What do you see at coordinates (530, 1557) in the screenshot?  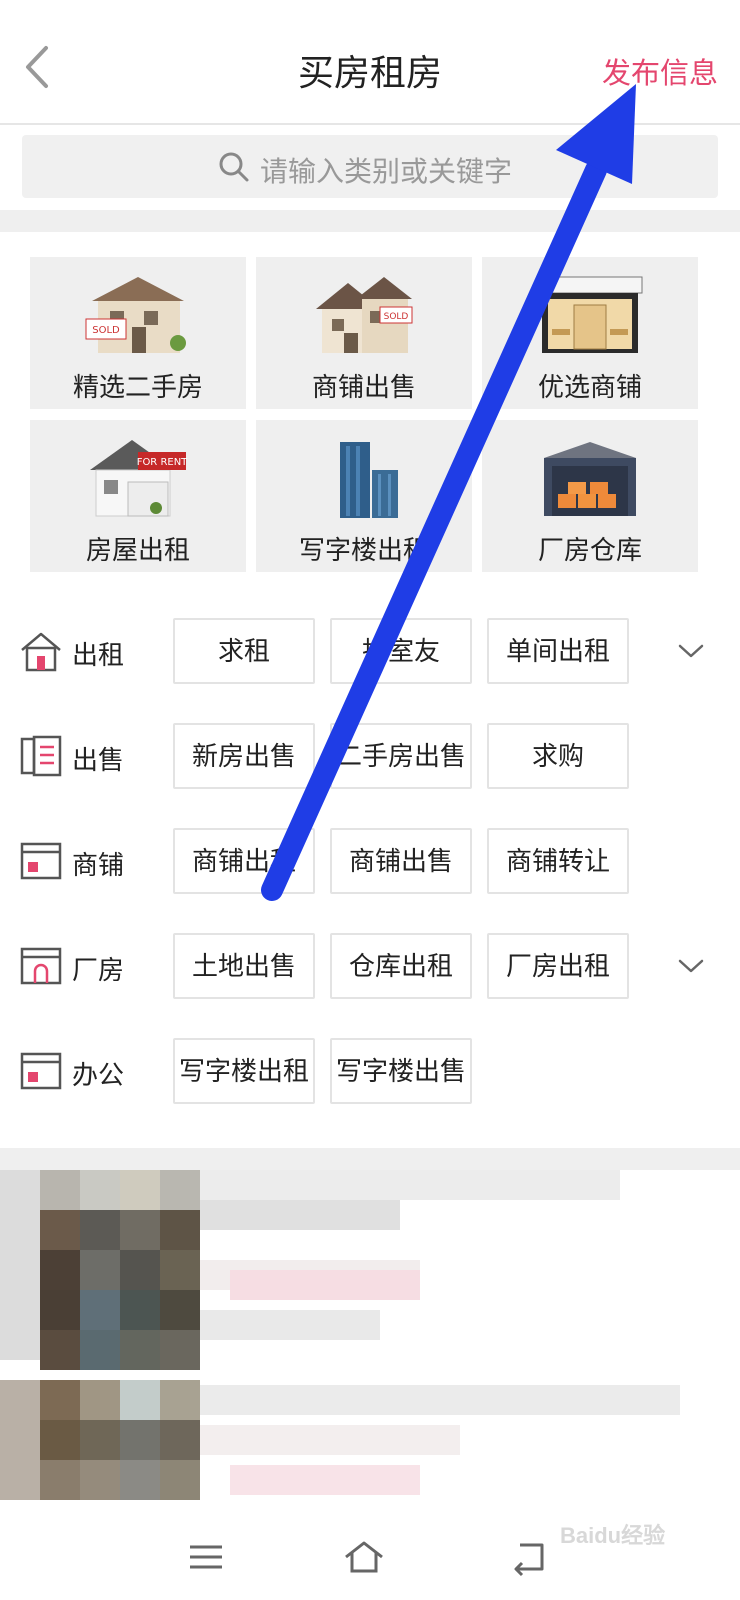 I see `back-icon` at bounding box center [530, 1557].